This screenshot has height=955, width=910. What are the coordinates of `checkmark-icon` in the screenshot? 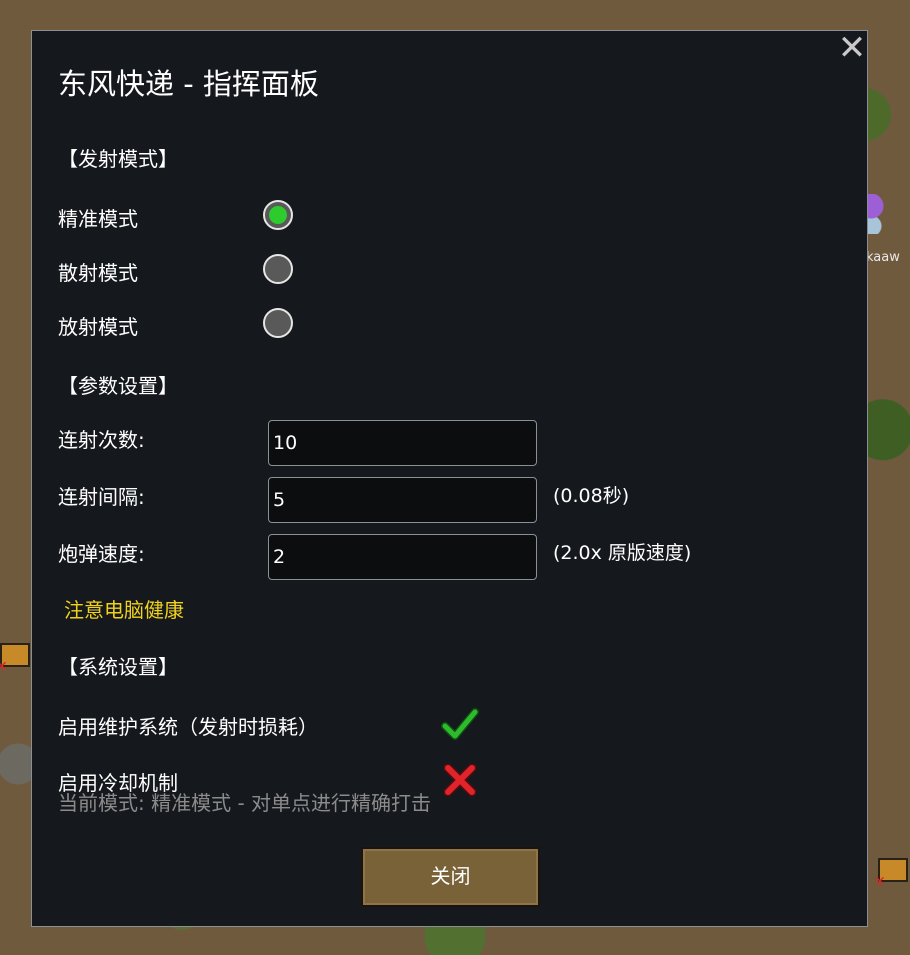 It's located at (460, 724).